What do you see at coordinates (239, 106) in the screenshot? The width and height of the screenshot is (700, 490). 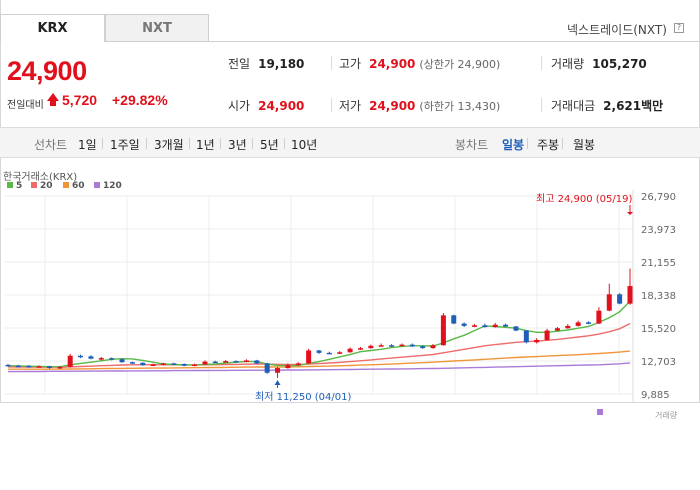 I see `stat-label: 시가` at bounding box center [239, 106].